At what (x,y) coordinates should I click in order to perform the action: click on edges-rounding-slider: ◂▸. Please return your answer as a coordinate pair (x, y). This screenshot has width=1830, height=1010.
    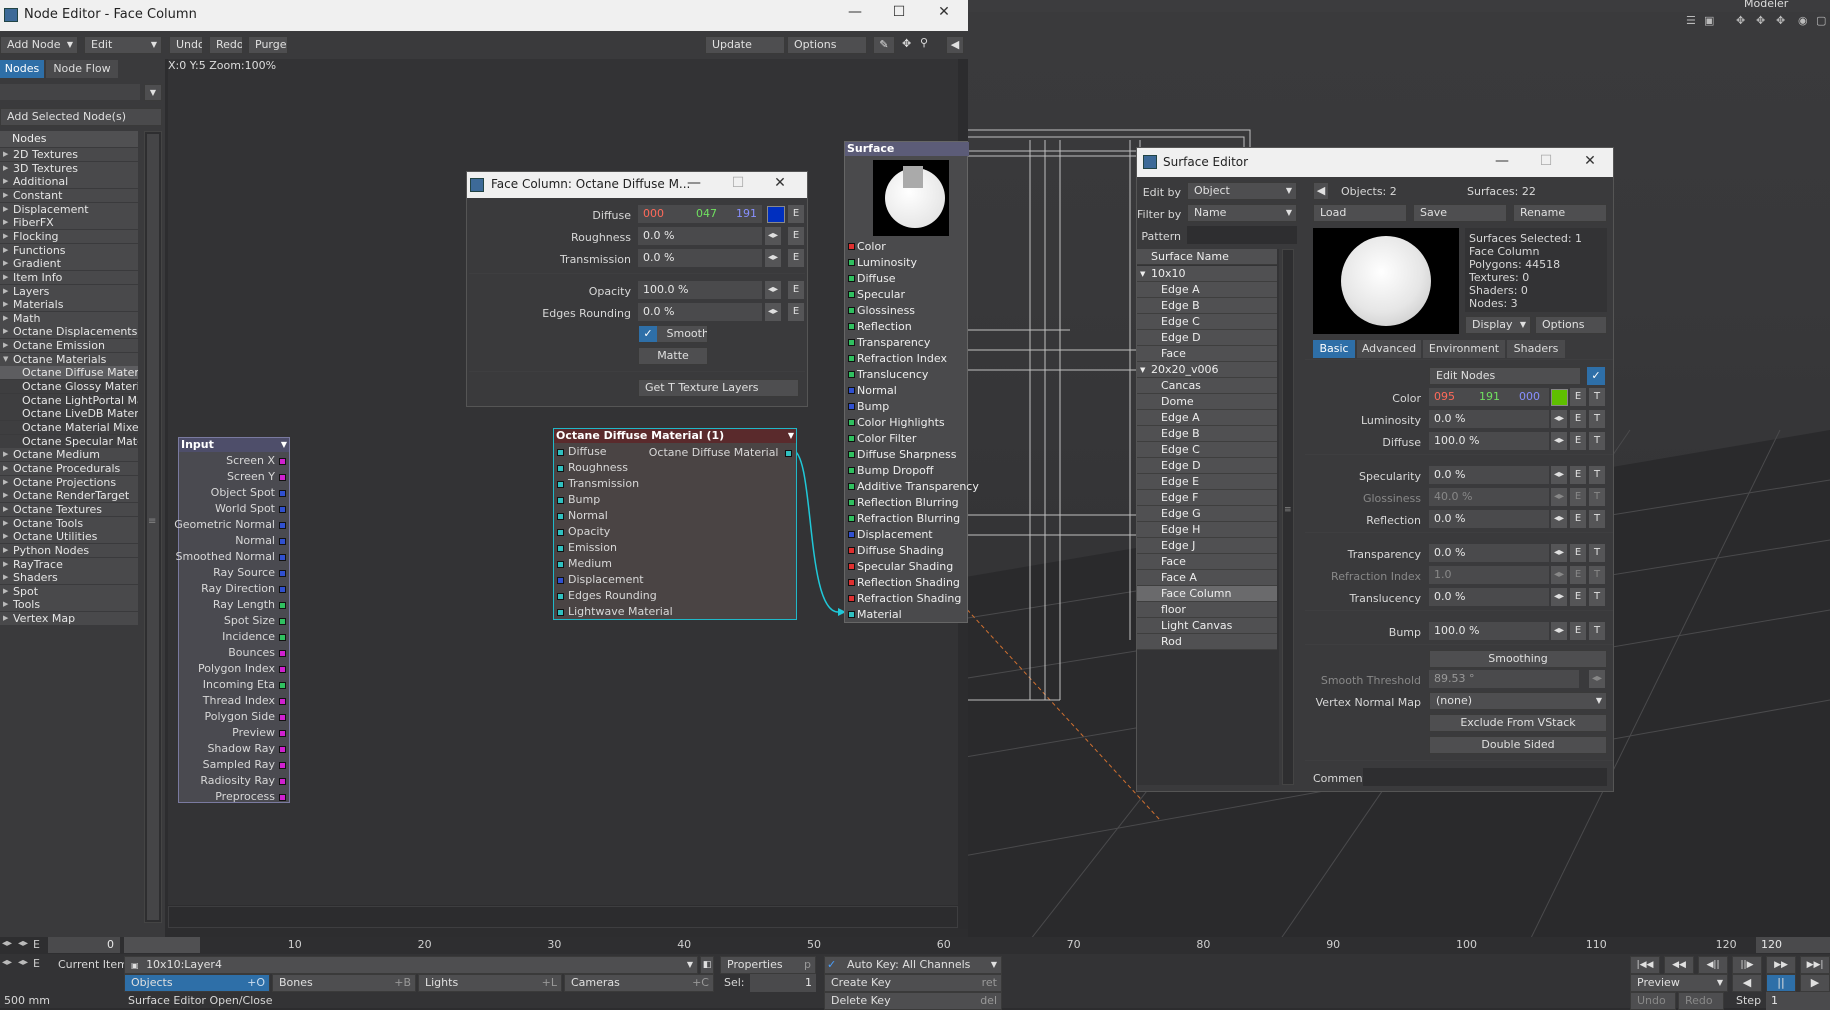
    Looking at the image, I should click on (773, 312).